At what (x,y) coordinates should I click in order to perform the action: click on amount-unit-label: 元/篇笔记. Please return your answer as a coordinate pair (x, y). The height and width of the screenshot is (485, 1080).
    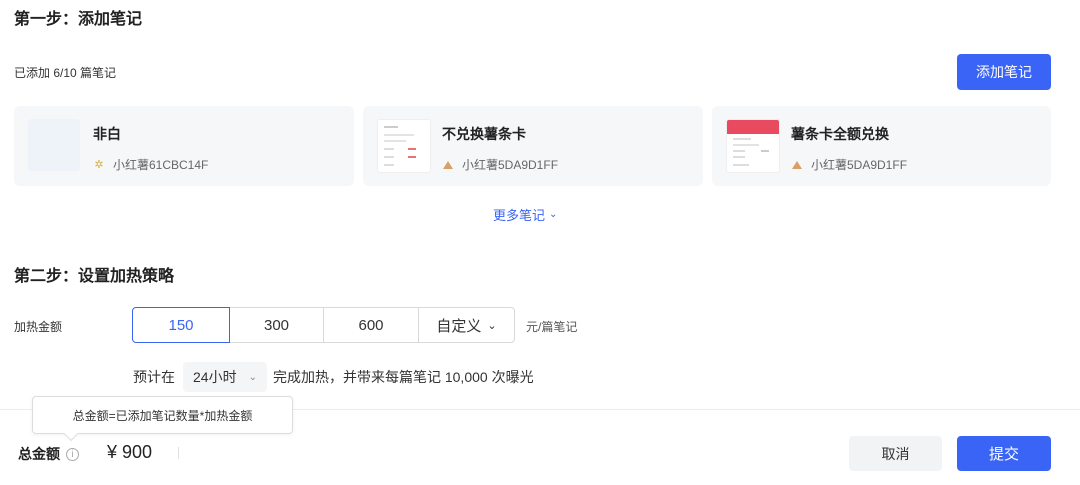
    Looking at the image, I should click on (552, 327).